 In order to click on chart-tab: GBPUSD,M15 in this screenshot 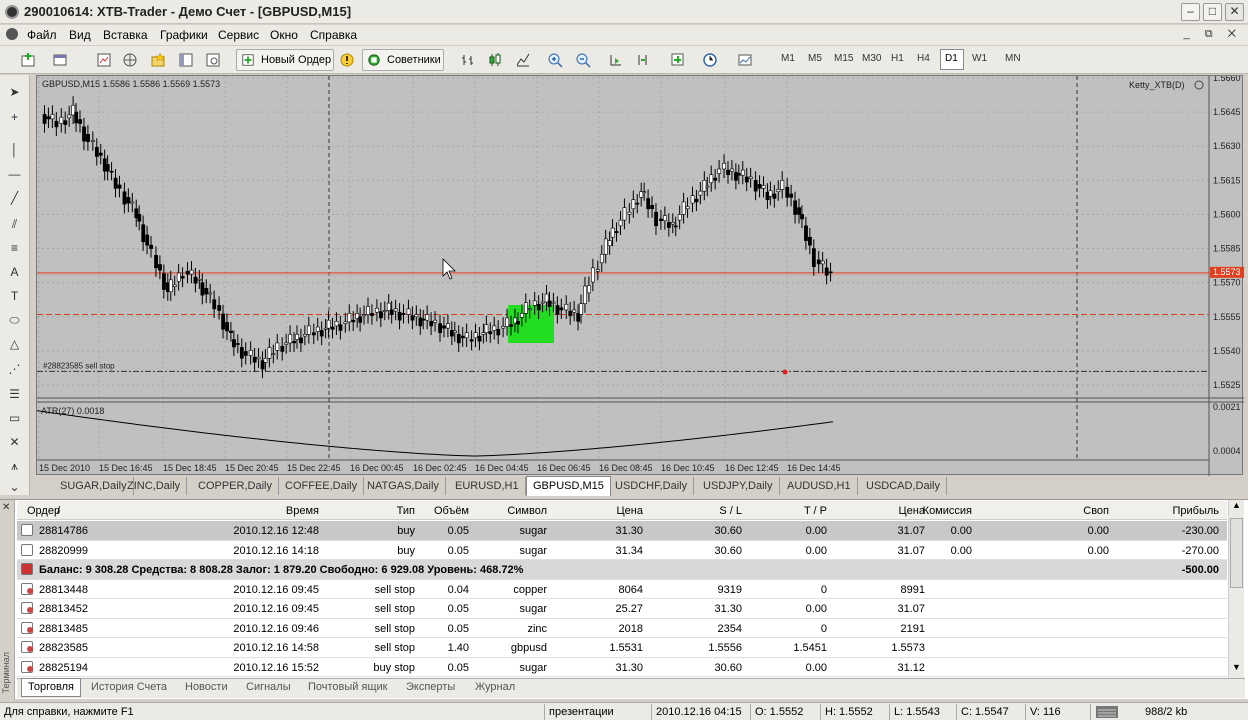, I will do `click(568, 486)`.